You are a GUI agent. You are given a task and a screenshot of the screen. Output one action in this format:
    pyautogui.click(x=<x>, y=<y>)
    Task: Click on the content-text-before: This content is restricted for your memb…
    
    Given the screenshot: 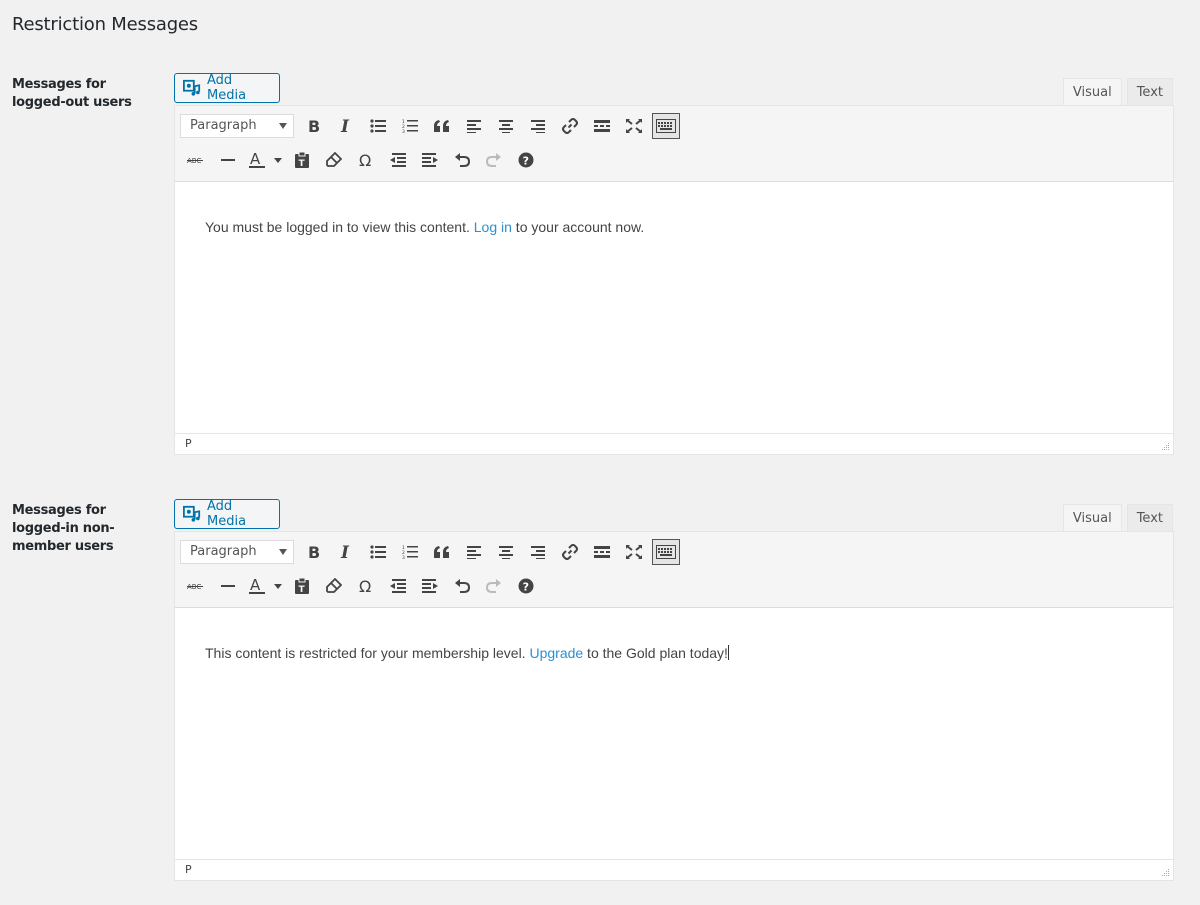 What is the action you would take?
    pyautogui.click(x=367, y=653)
    